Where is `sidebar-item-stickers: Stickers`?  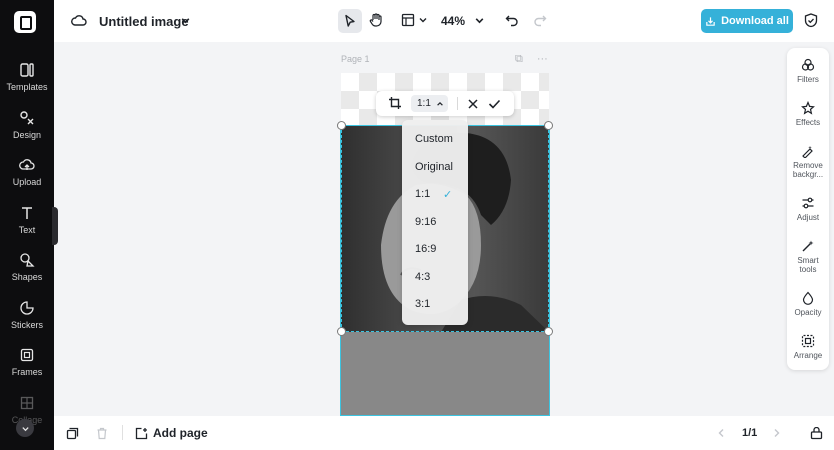
sidebar-item-stickers: Stickers is located at coordinates (27, 322).